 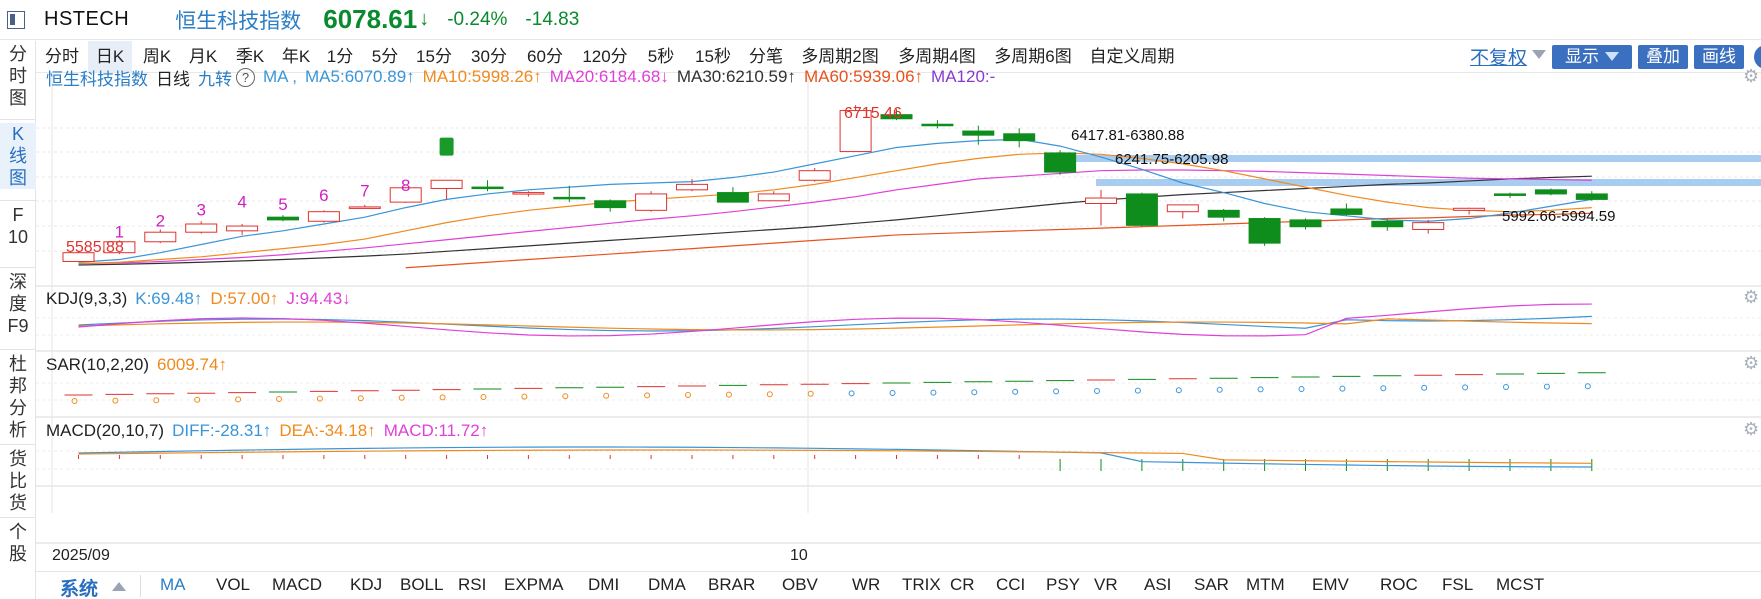 What do you see at coordinates (87, 298) in the screenshot?
I see `kdj-name: KDJ(9,3,3)` at bounding box center [87, 298].